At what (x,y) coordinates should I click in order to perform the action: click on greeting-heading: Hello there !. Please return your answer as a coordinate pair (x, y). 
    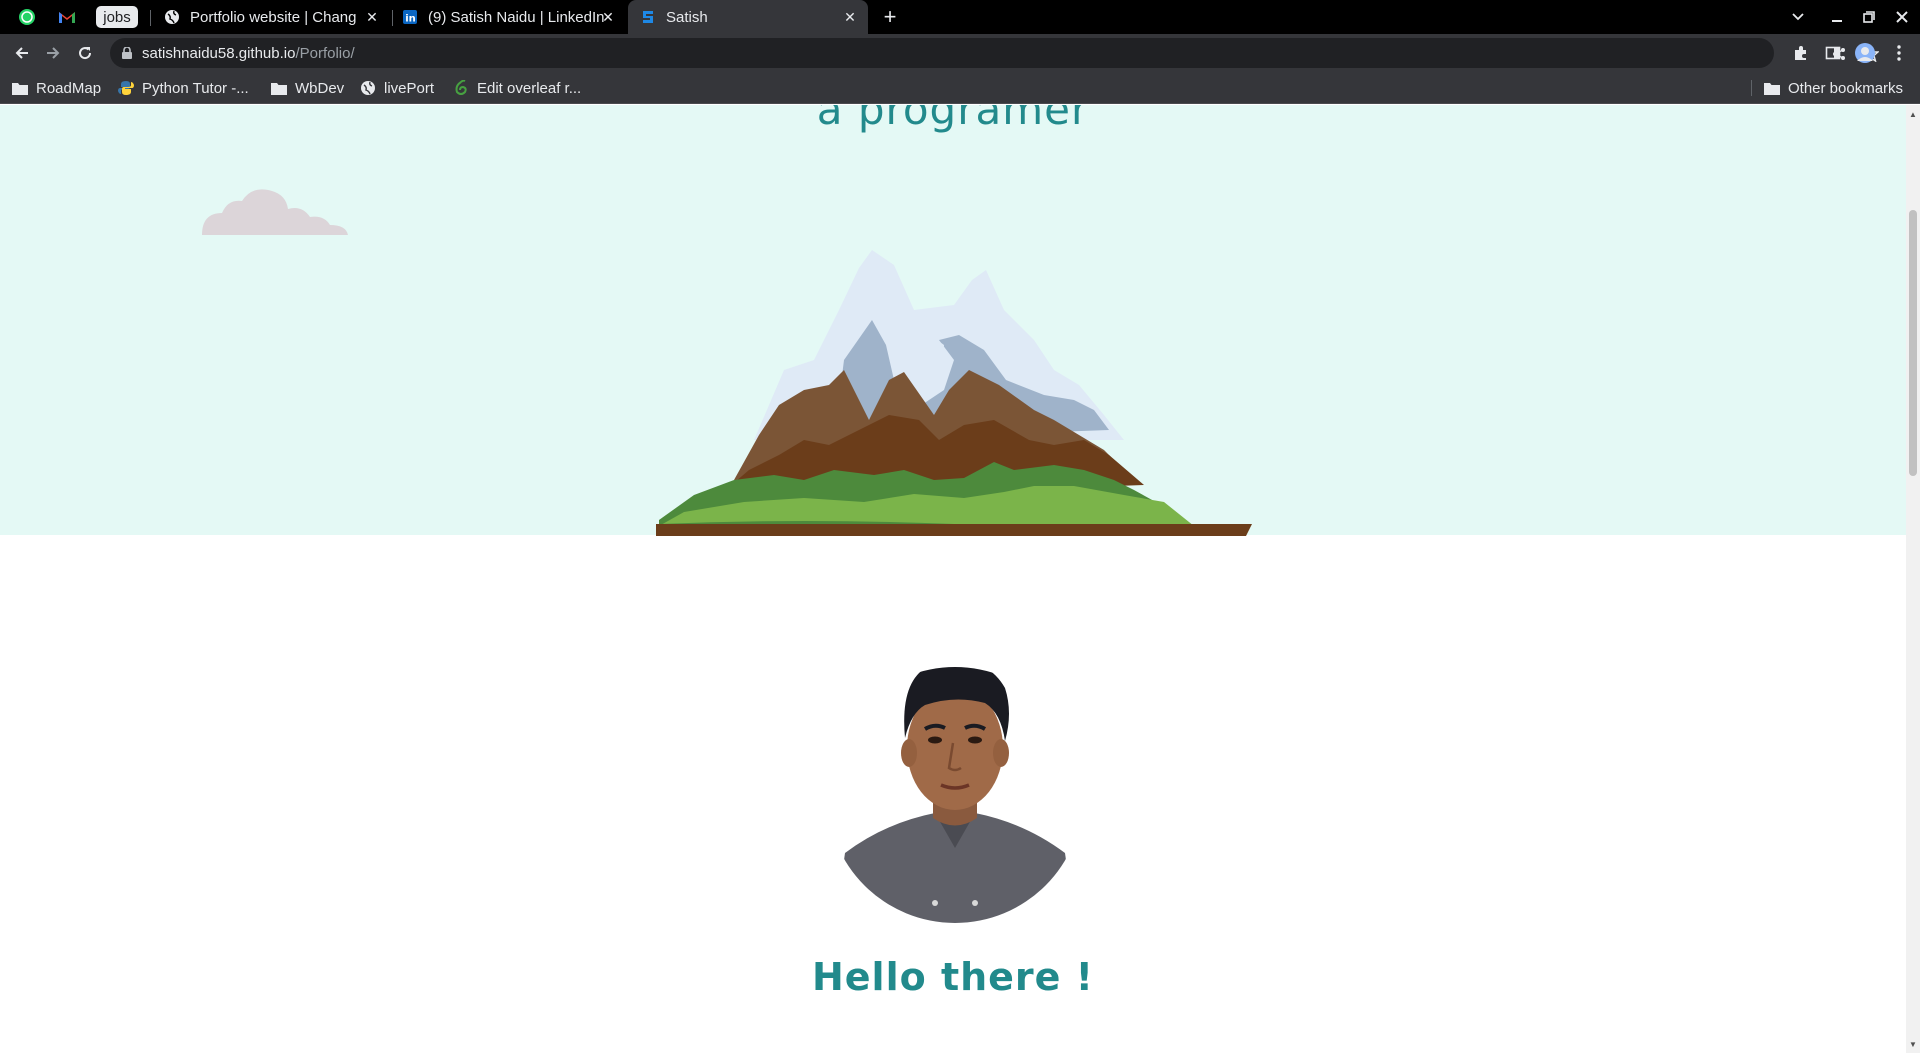
    Looking at the image, I should click on (953, 977).